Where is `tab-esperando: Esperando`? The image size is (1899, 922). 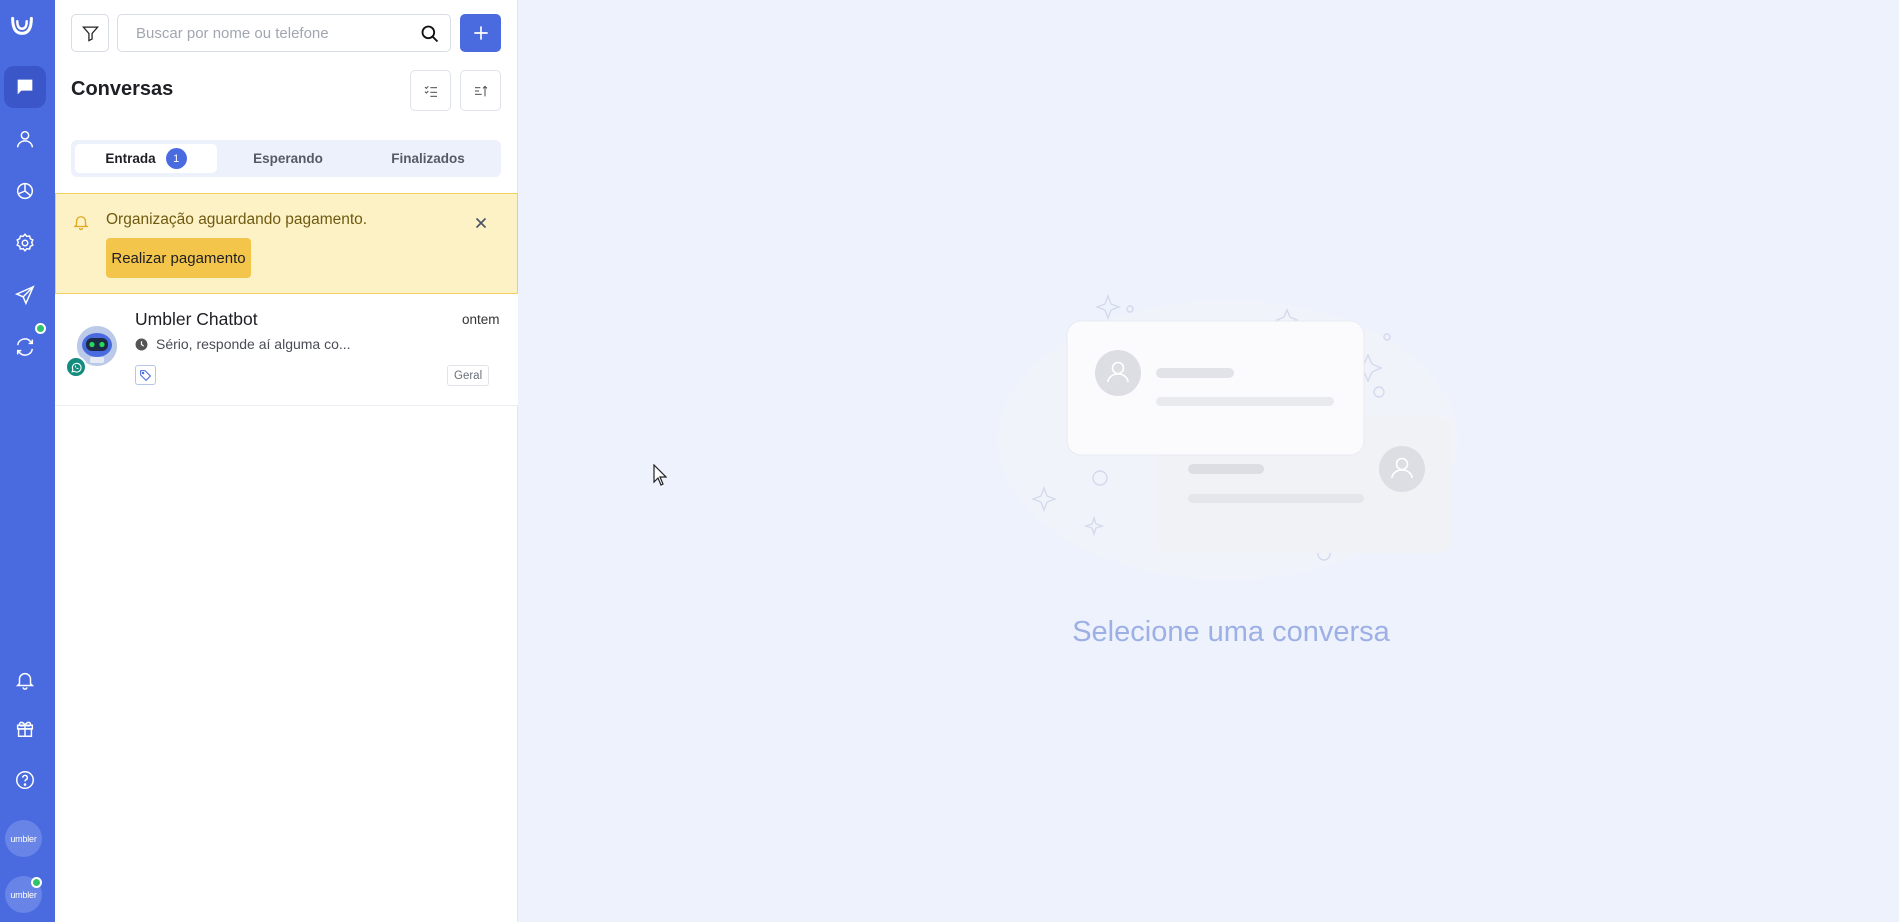
tab-esperando: Esperando is located at coordinates (288, 158).